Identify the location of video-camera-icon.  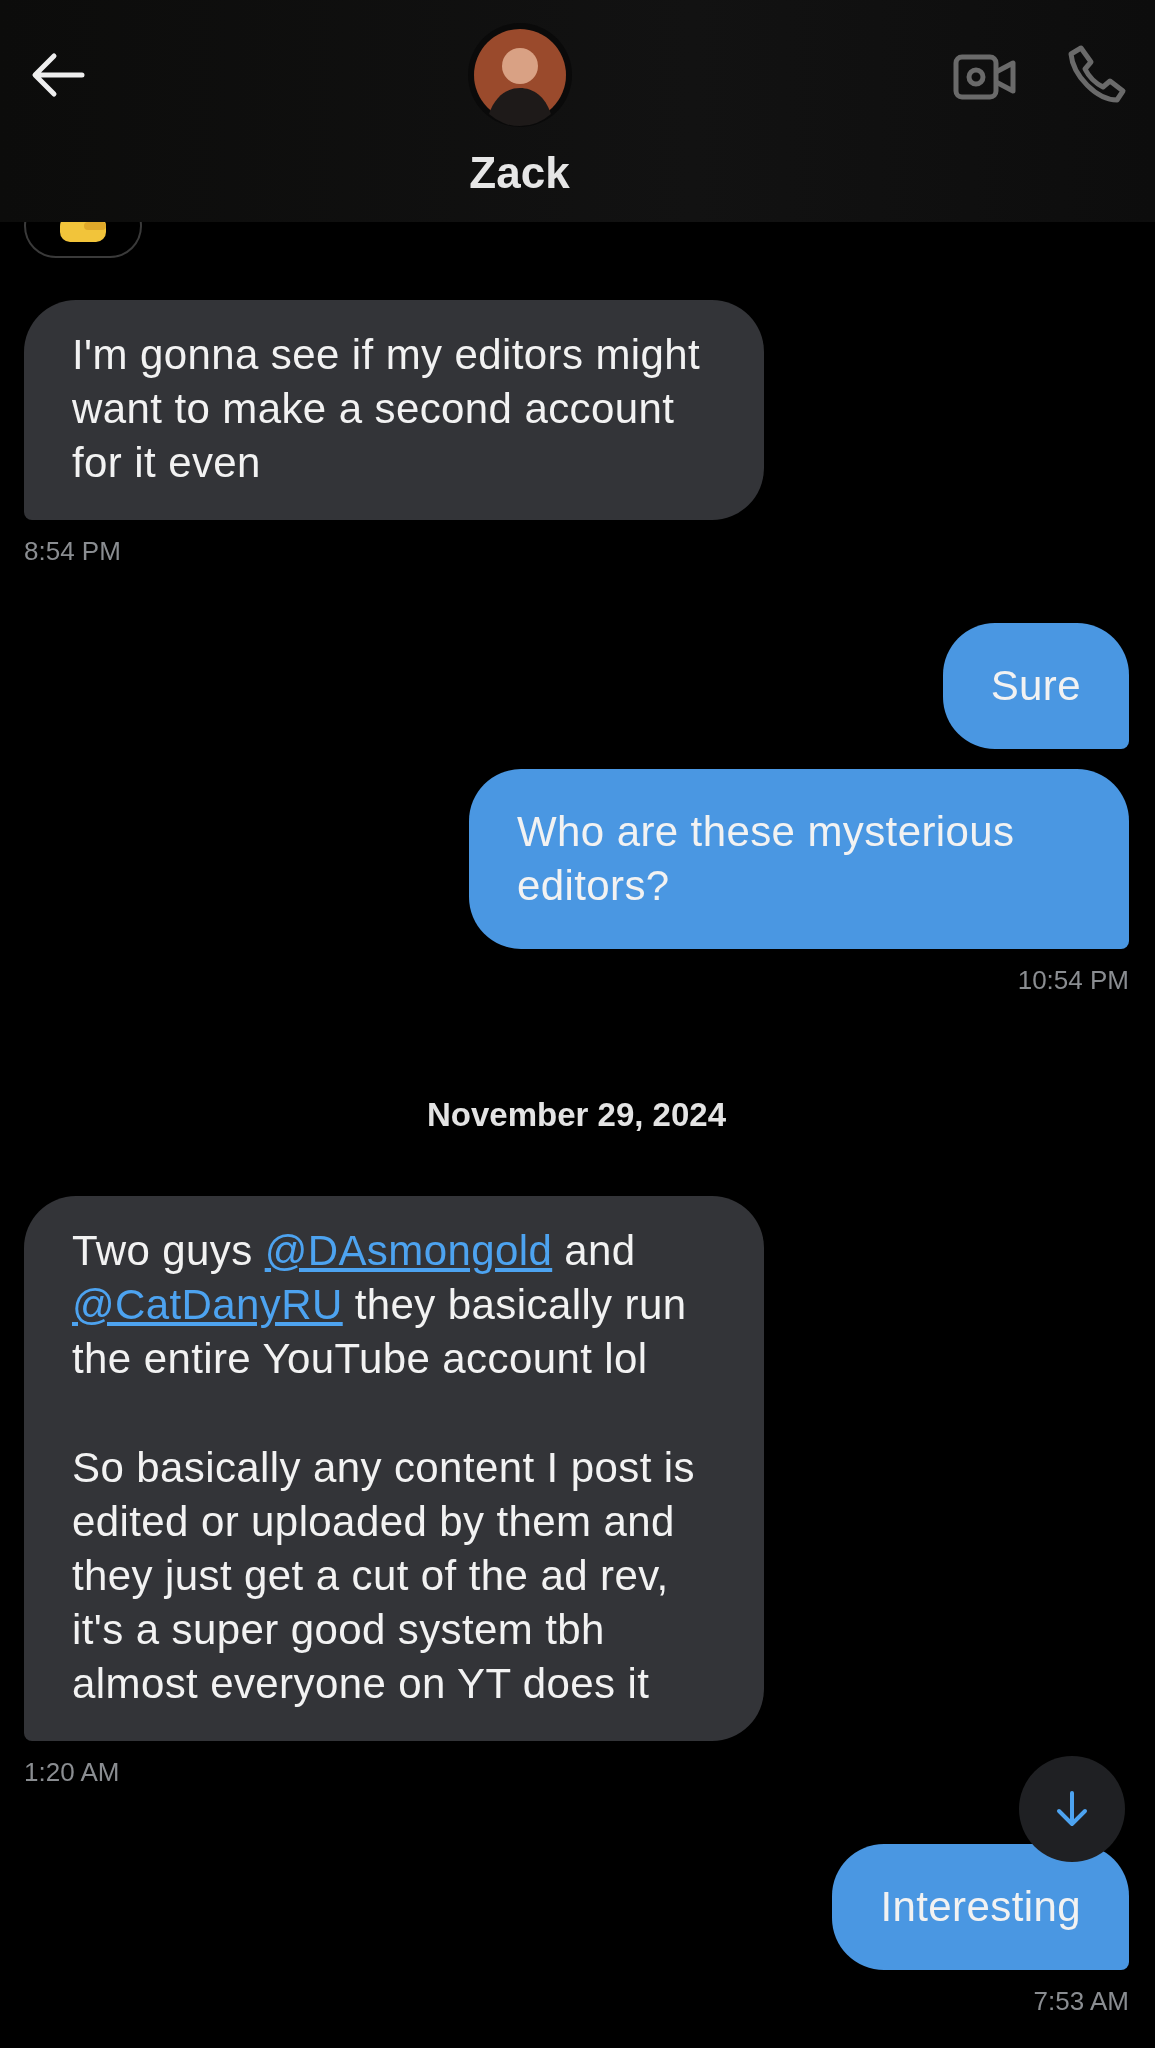
(985, 77).